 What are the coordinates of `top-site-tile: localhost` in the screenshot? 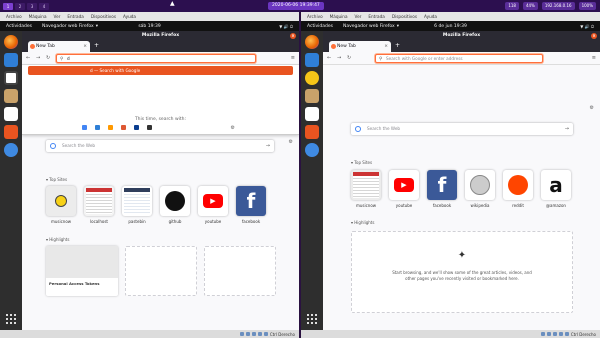 It's located at (99, 205).